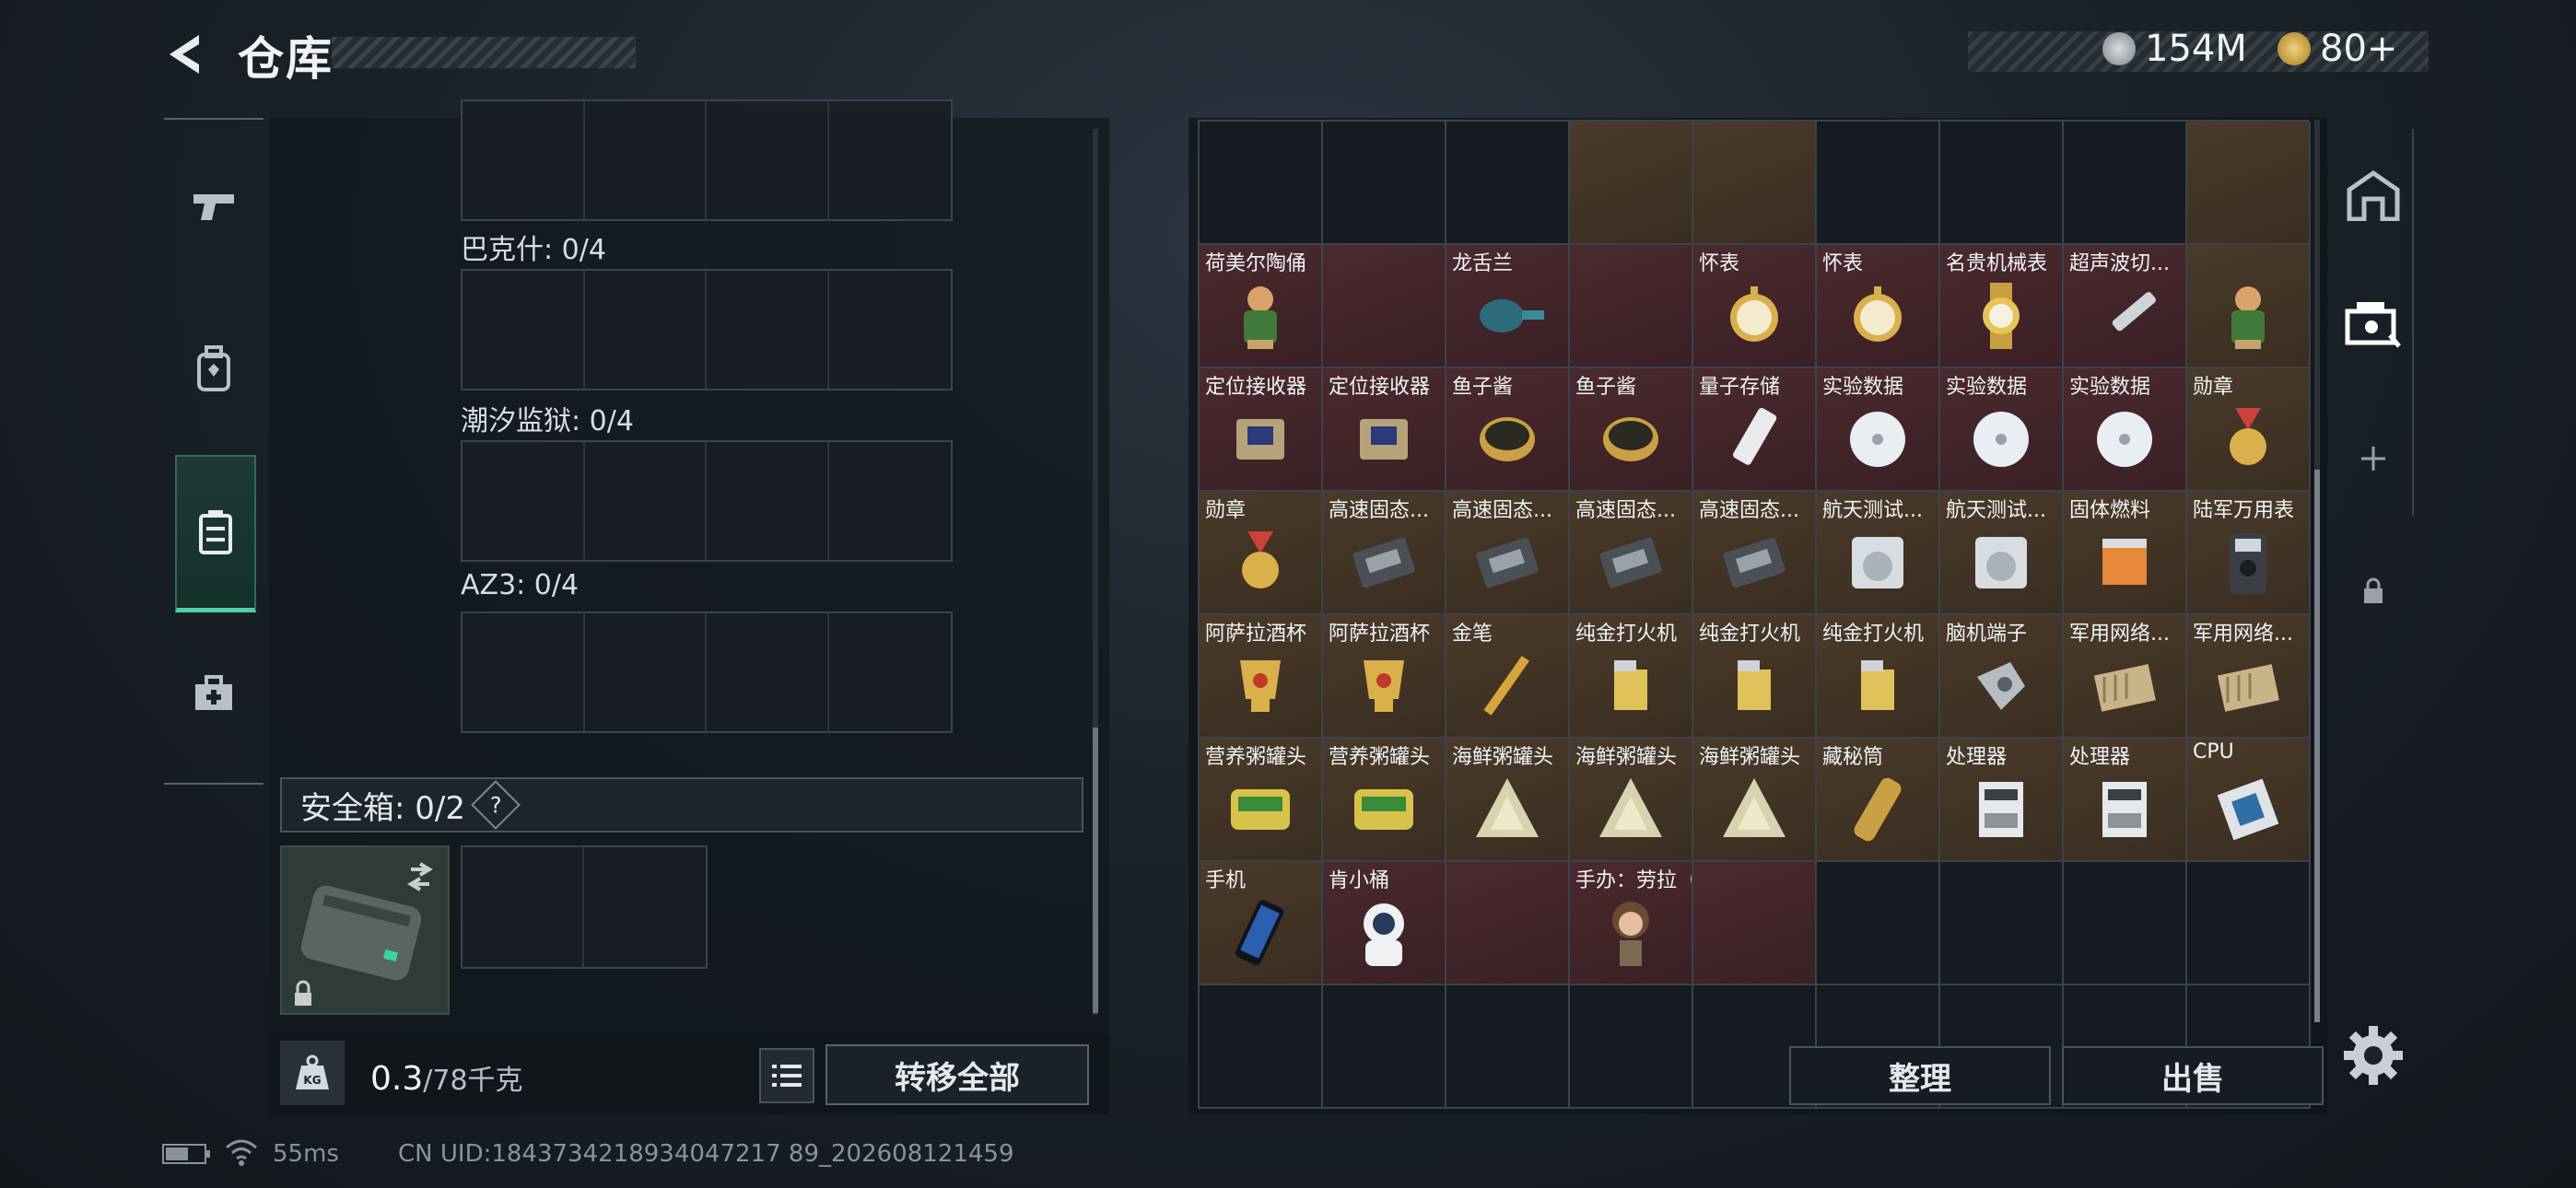 The height and width of the screenshot is (1188, 2576). I want to click on list-icon, so click(787, 1076).